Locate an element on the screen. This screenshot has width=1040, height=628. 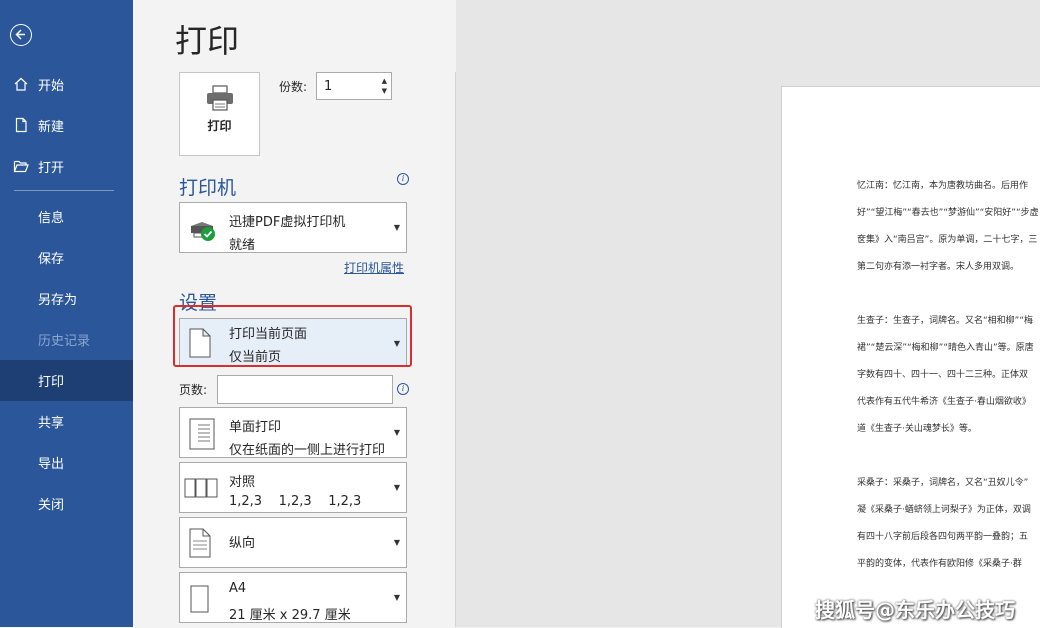
copies-label: 份数: is located at coordinates (293, 87).